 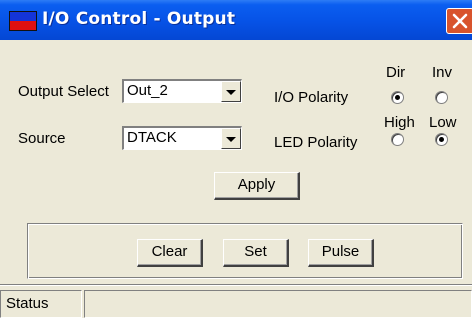 What do you see at coordinates (236, 285) in the screenshot?
I see `status-separator` at bounding box center [236, 285].